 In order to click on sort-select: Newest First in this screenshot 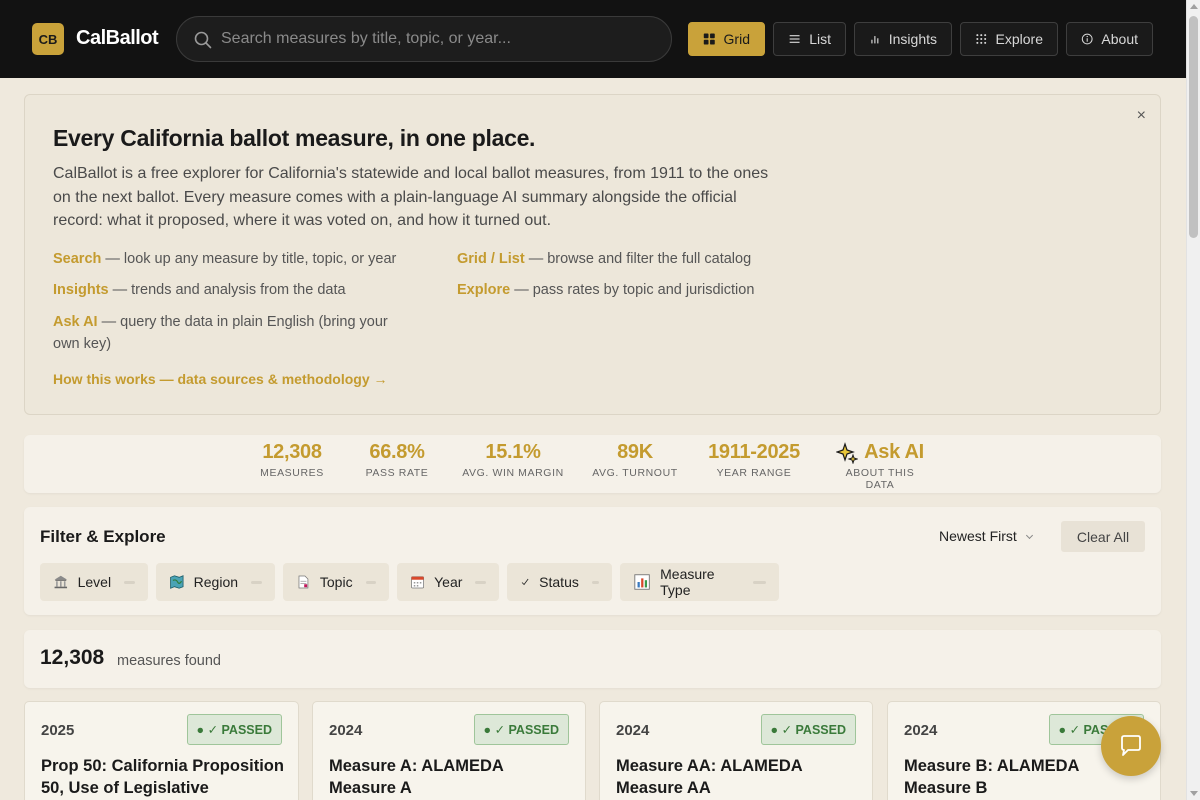, I will do `click(986, 536)`.